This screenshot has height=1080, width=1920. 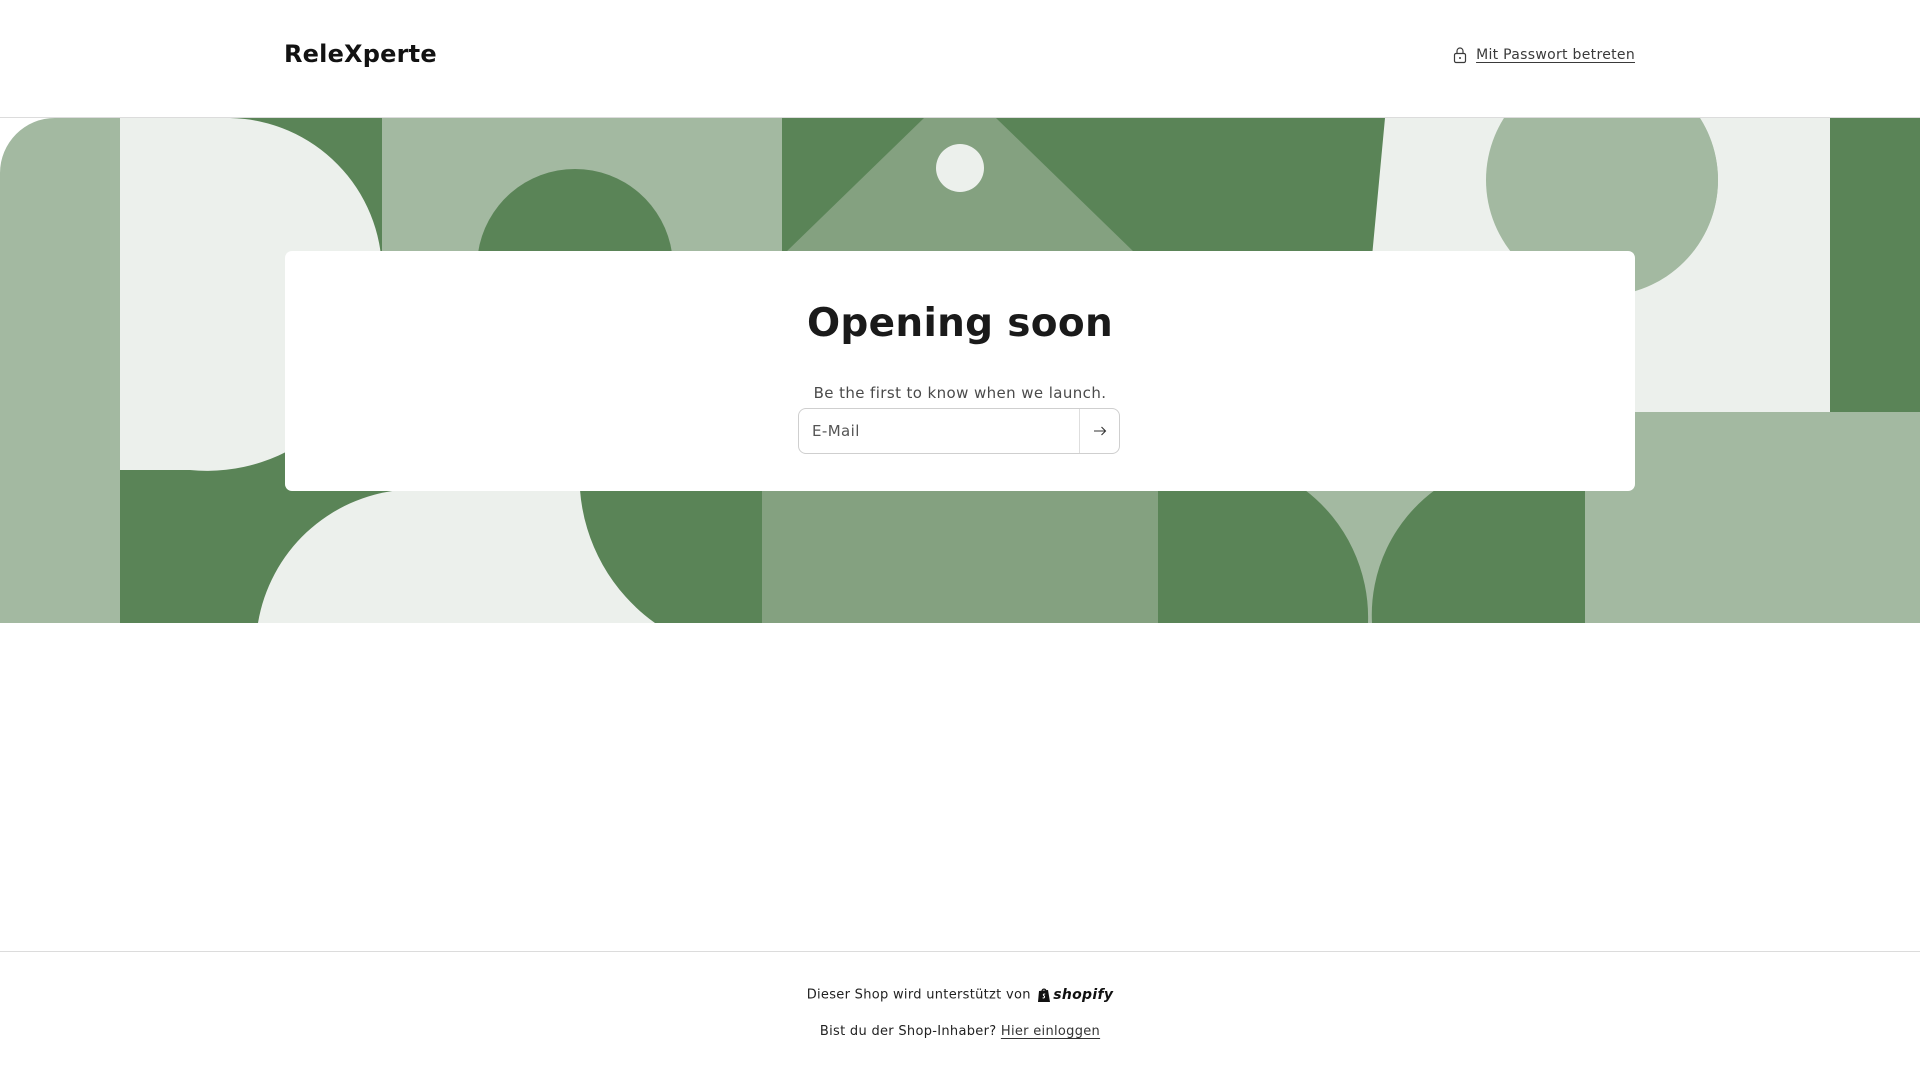 What do you see at coordinates (1050, 1031) in the screenshot?
I see `login-link: Hier einloggen` at bounding box center [1050, 1031].